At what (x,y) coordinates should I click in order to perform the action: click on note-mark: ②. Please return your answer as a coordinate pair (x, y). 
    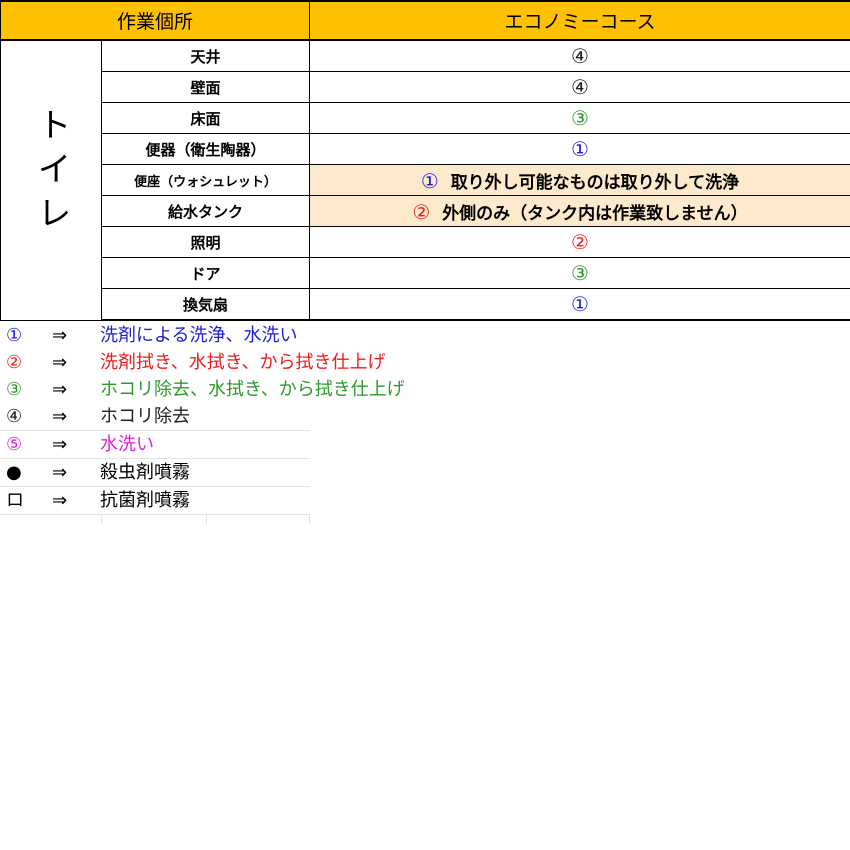
    Looking at the image, I should click on (421, 211).